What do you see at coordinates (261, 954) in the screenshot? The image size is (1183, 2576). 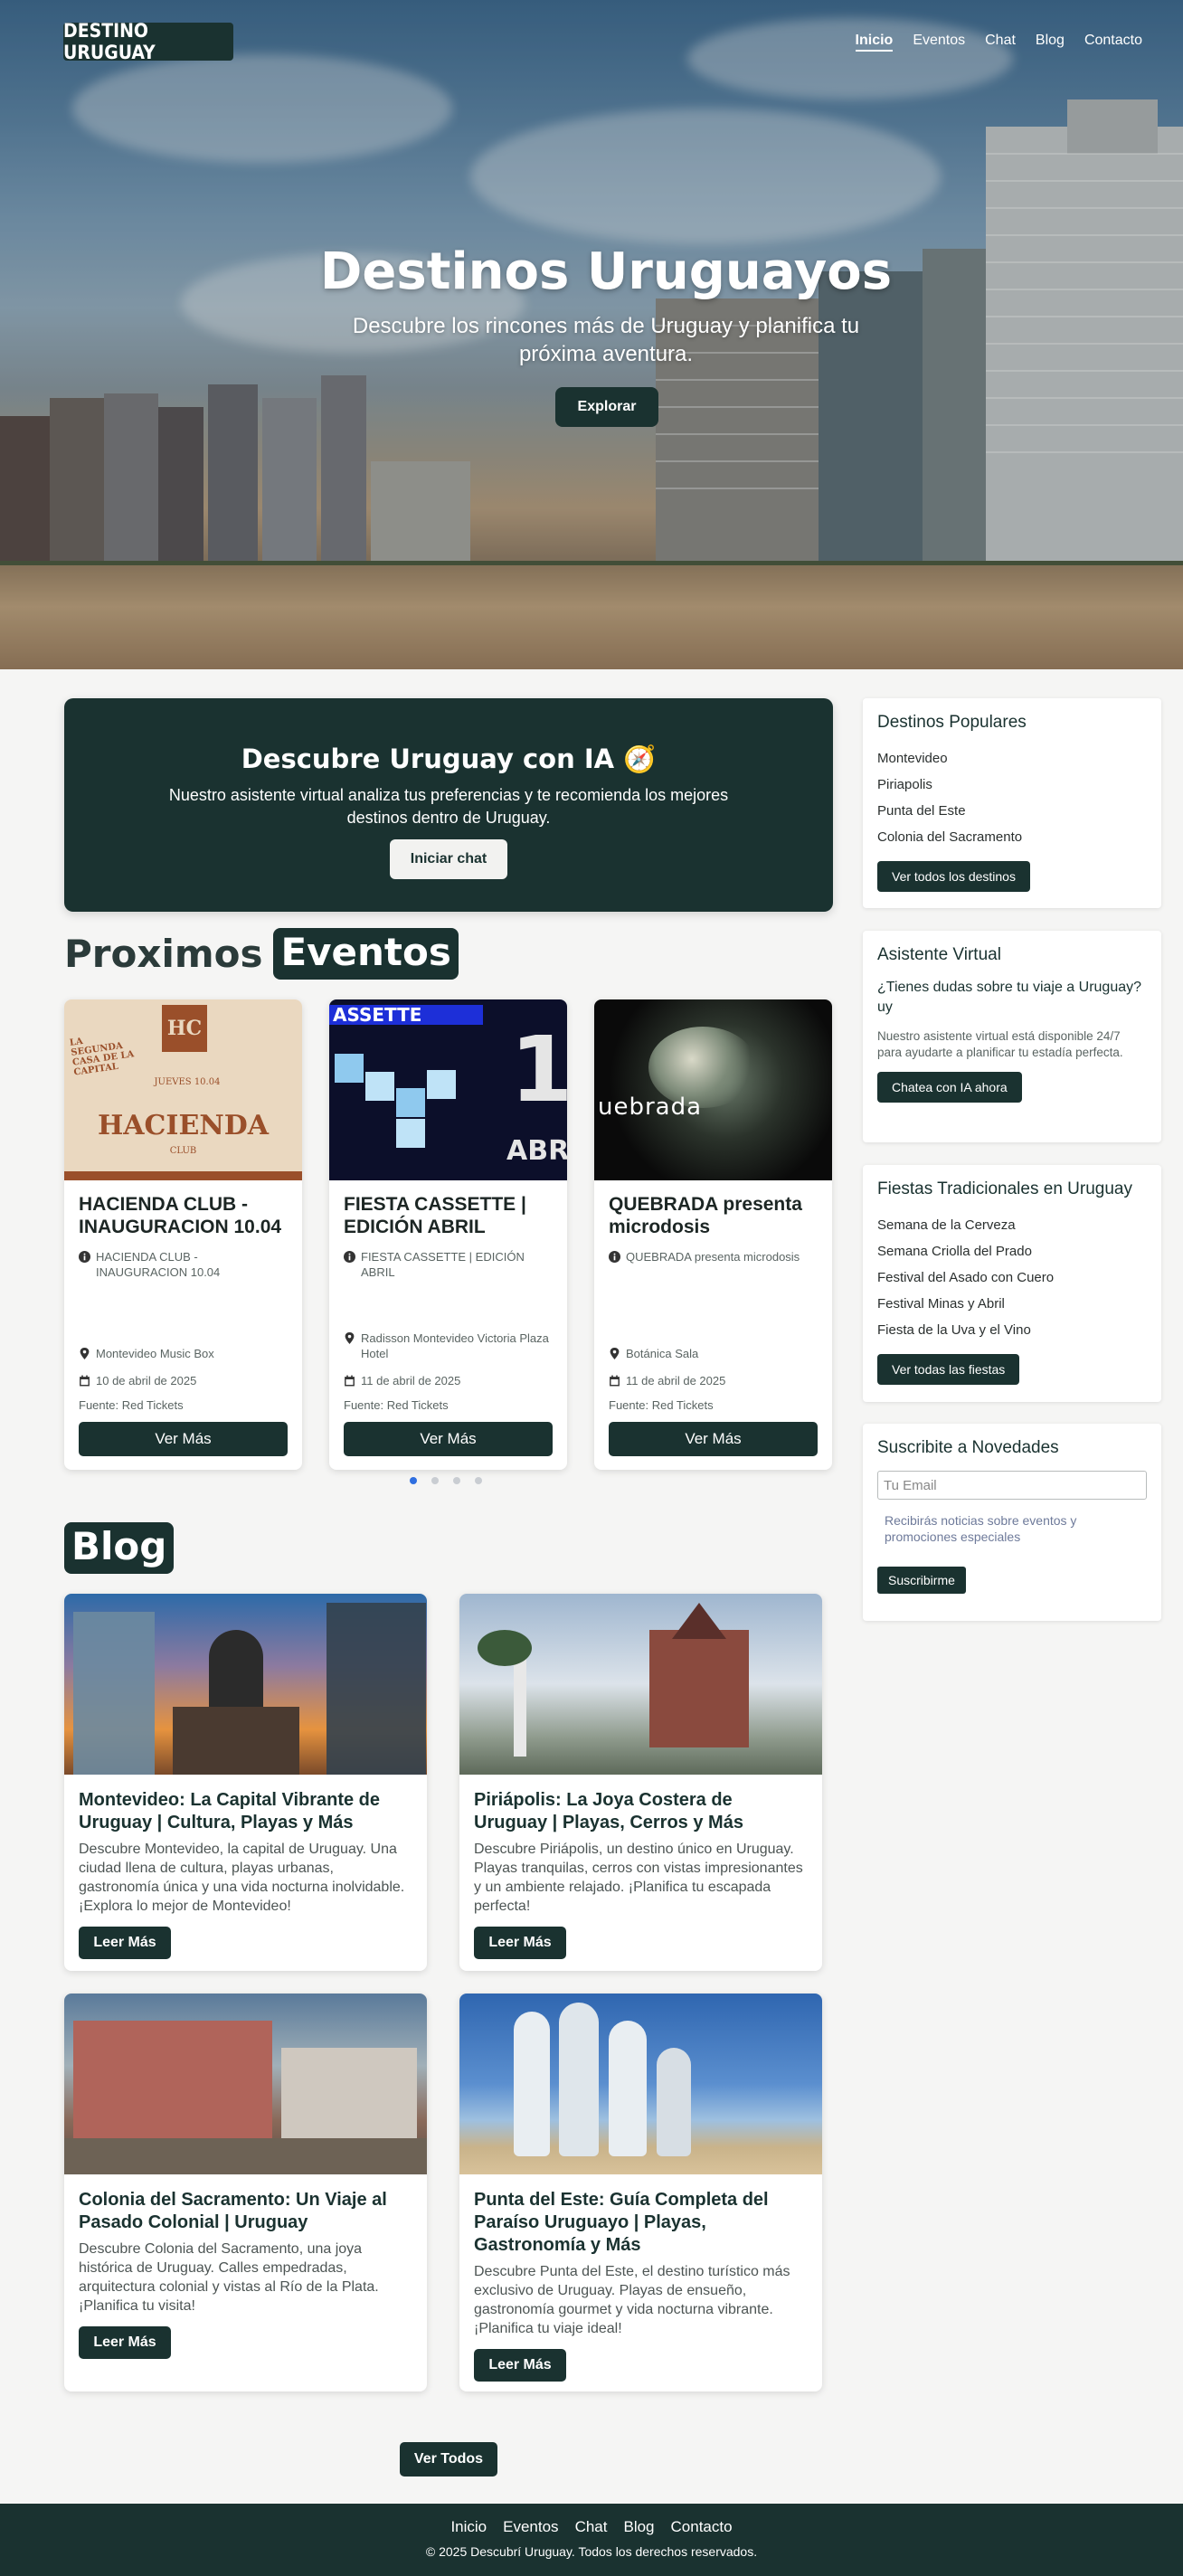 I see `events-heading: Proximos Eventos` at bounding box center [261, 954].